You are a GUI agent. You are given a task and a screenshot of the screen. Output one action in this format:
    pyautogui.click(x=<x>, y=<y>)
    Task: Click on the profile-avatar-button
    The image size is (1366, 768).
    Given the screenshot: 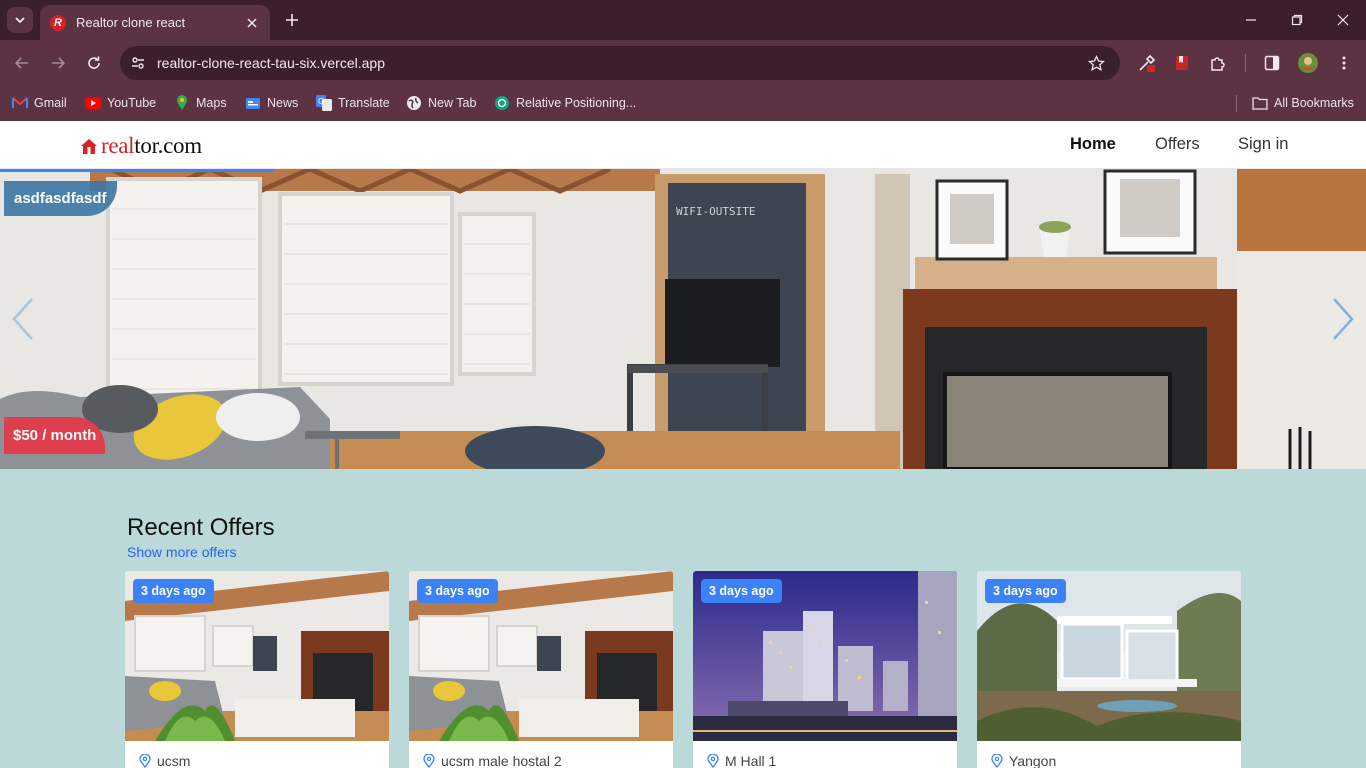 What is the action you would take?
    pyautogui.click(x=1308, y=63)
    